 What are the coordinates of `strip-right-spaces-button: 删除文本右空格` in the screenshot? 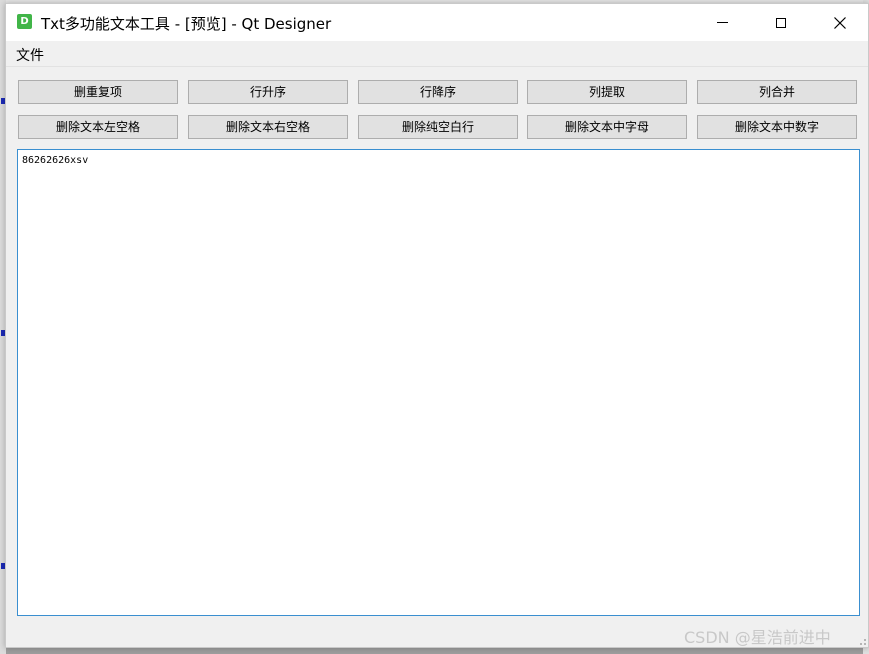 It's located at (268, 127).